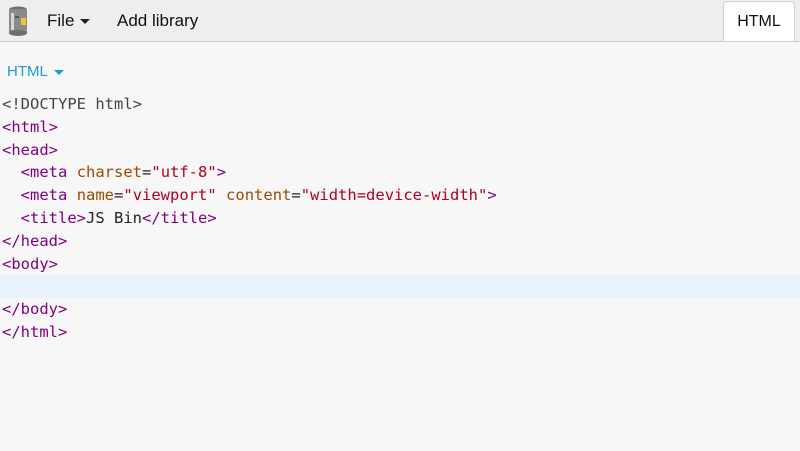 This screenshot has height=451, width=800. What do you see at coordinates (400, 172) in the screenshot?
I see `code-line-4: <meta charset="utf-8">` at bounding box center [400, 172].